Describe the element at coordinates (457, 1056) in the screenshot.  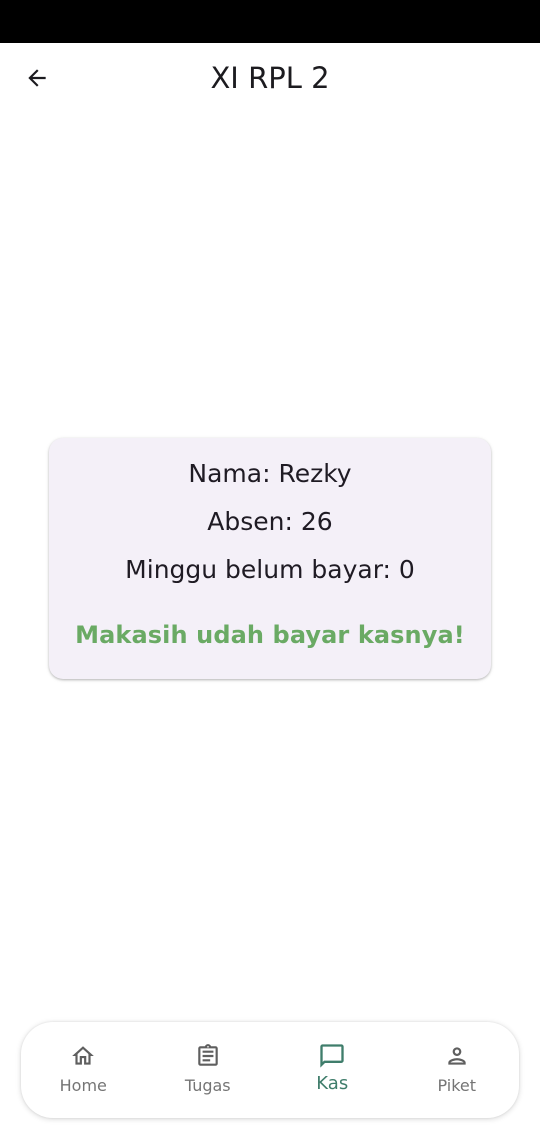
I see `person-icon` at that location.